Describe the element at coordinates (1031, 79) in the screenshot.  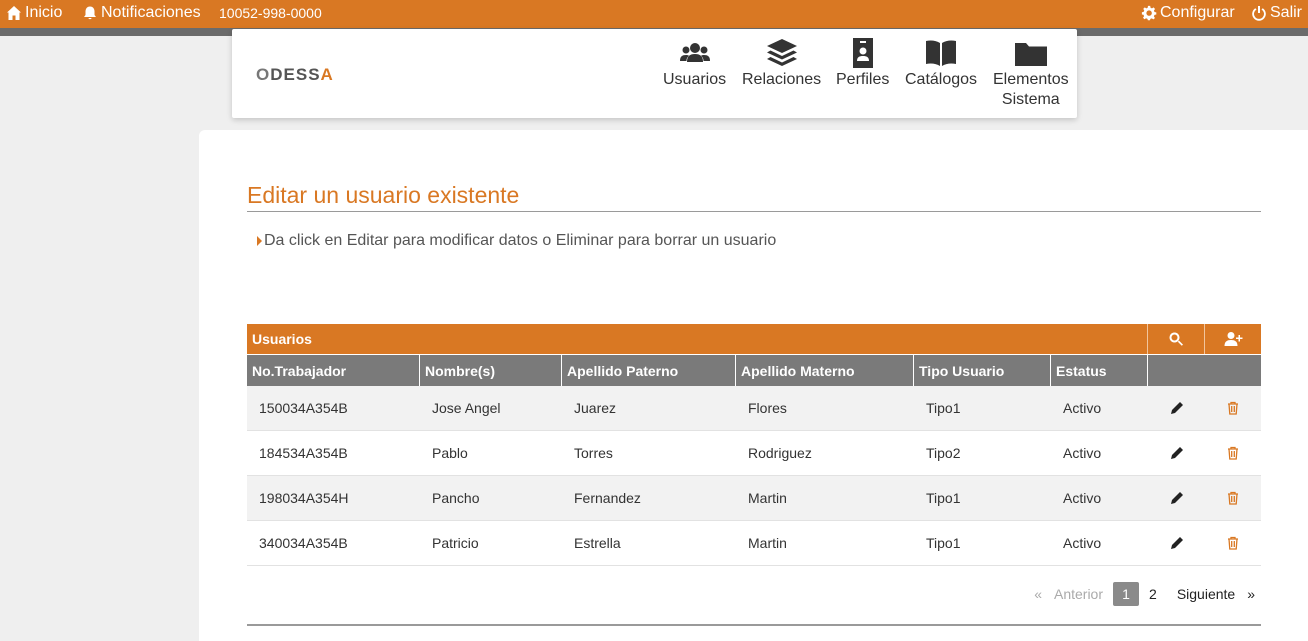
I see `nav-elements-label-1: Elementos` at that location.